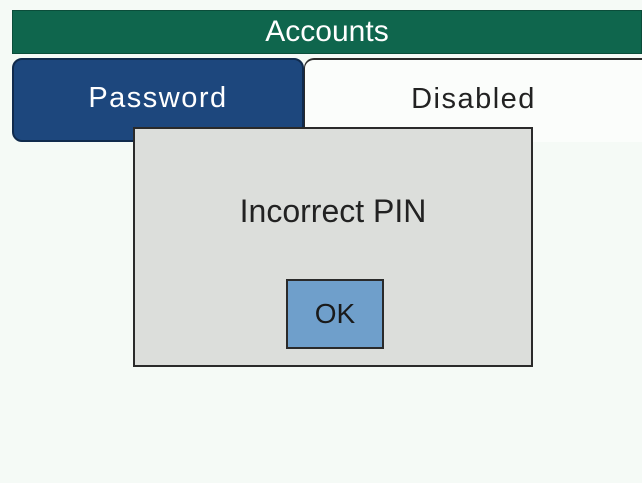  I want to click on tab-password-label: Password, so click(158, 97).